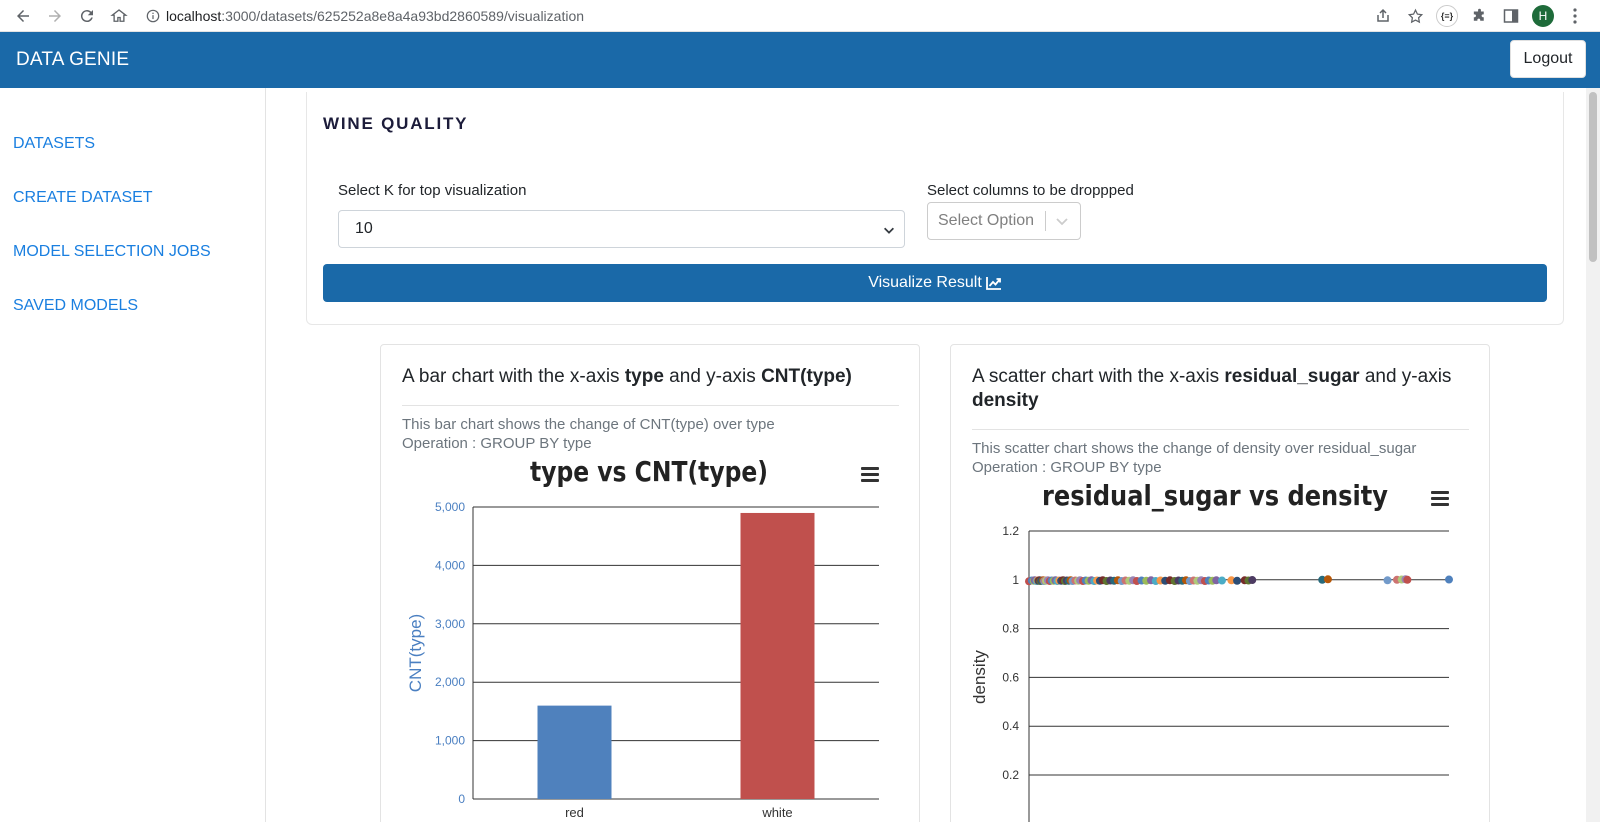 Image resolution: width=1600 pixels, height=822 pixels. Describe the element at coordinates (1010, 775) in the screenshot. I see `y-tick-label: 0.2` at that location.